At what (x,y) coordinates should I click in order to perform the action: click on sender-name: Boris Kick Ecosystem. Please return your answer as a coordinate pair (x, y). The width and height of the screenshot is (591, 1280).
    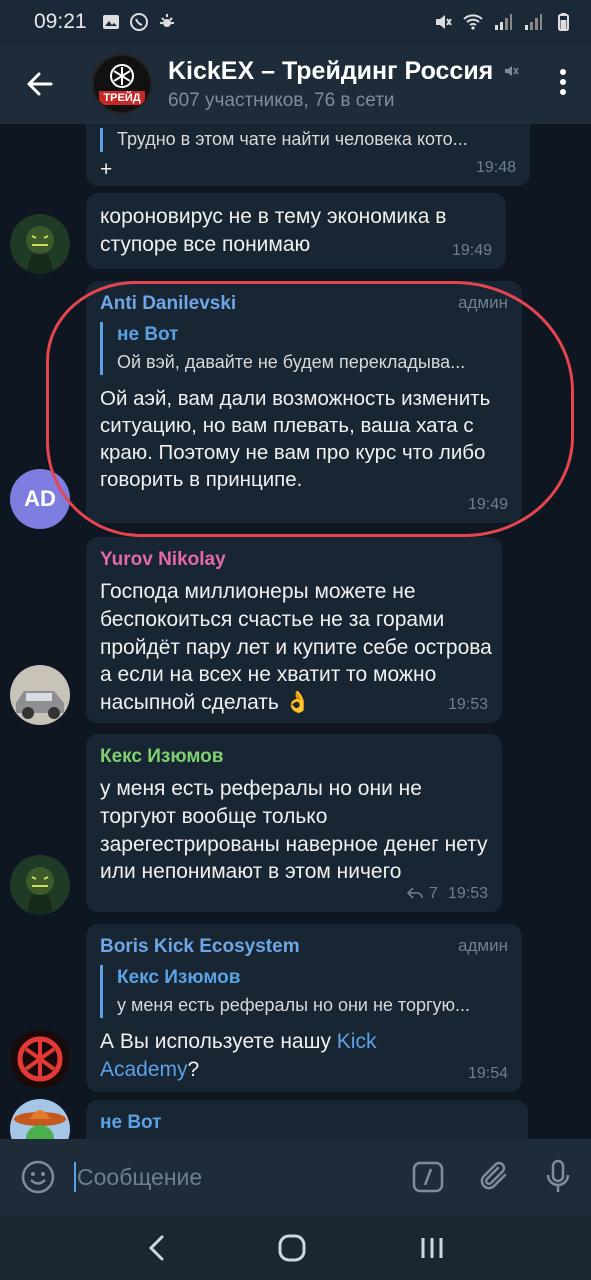
    Looking at the image, I should click on (304, 946).